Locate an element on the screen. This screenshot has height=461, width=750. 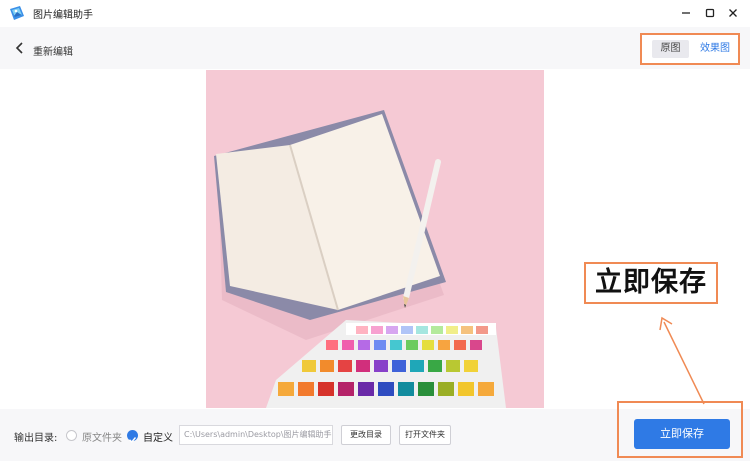
close-button is located at coordinates (733, 13).